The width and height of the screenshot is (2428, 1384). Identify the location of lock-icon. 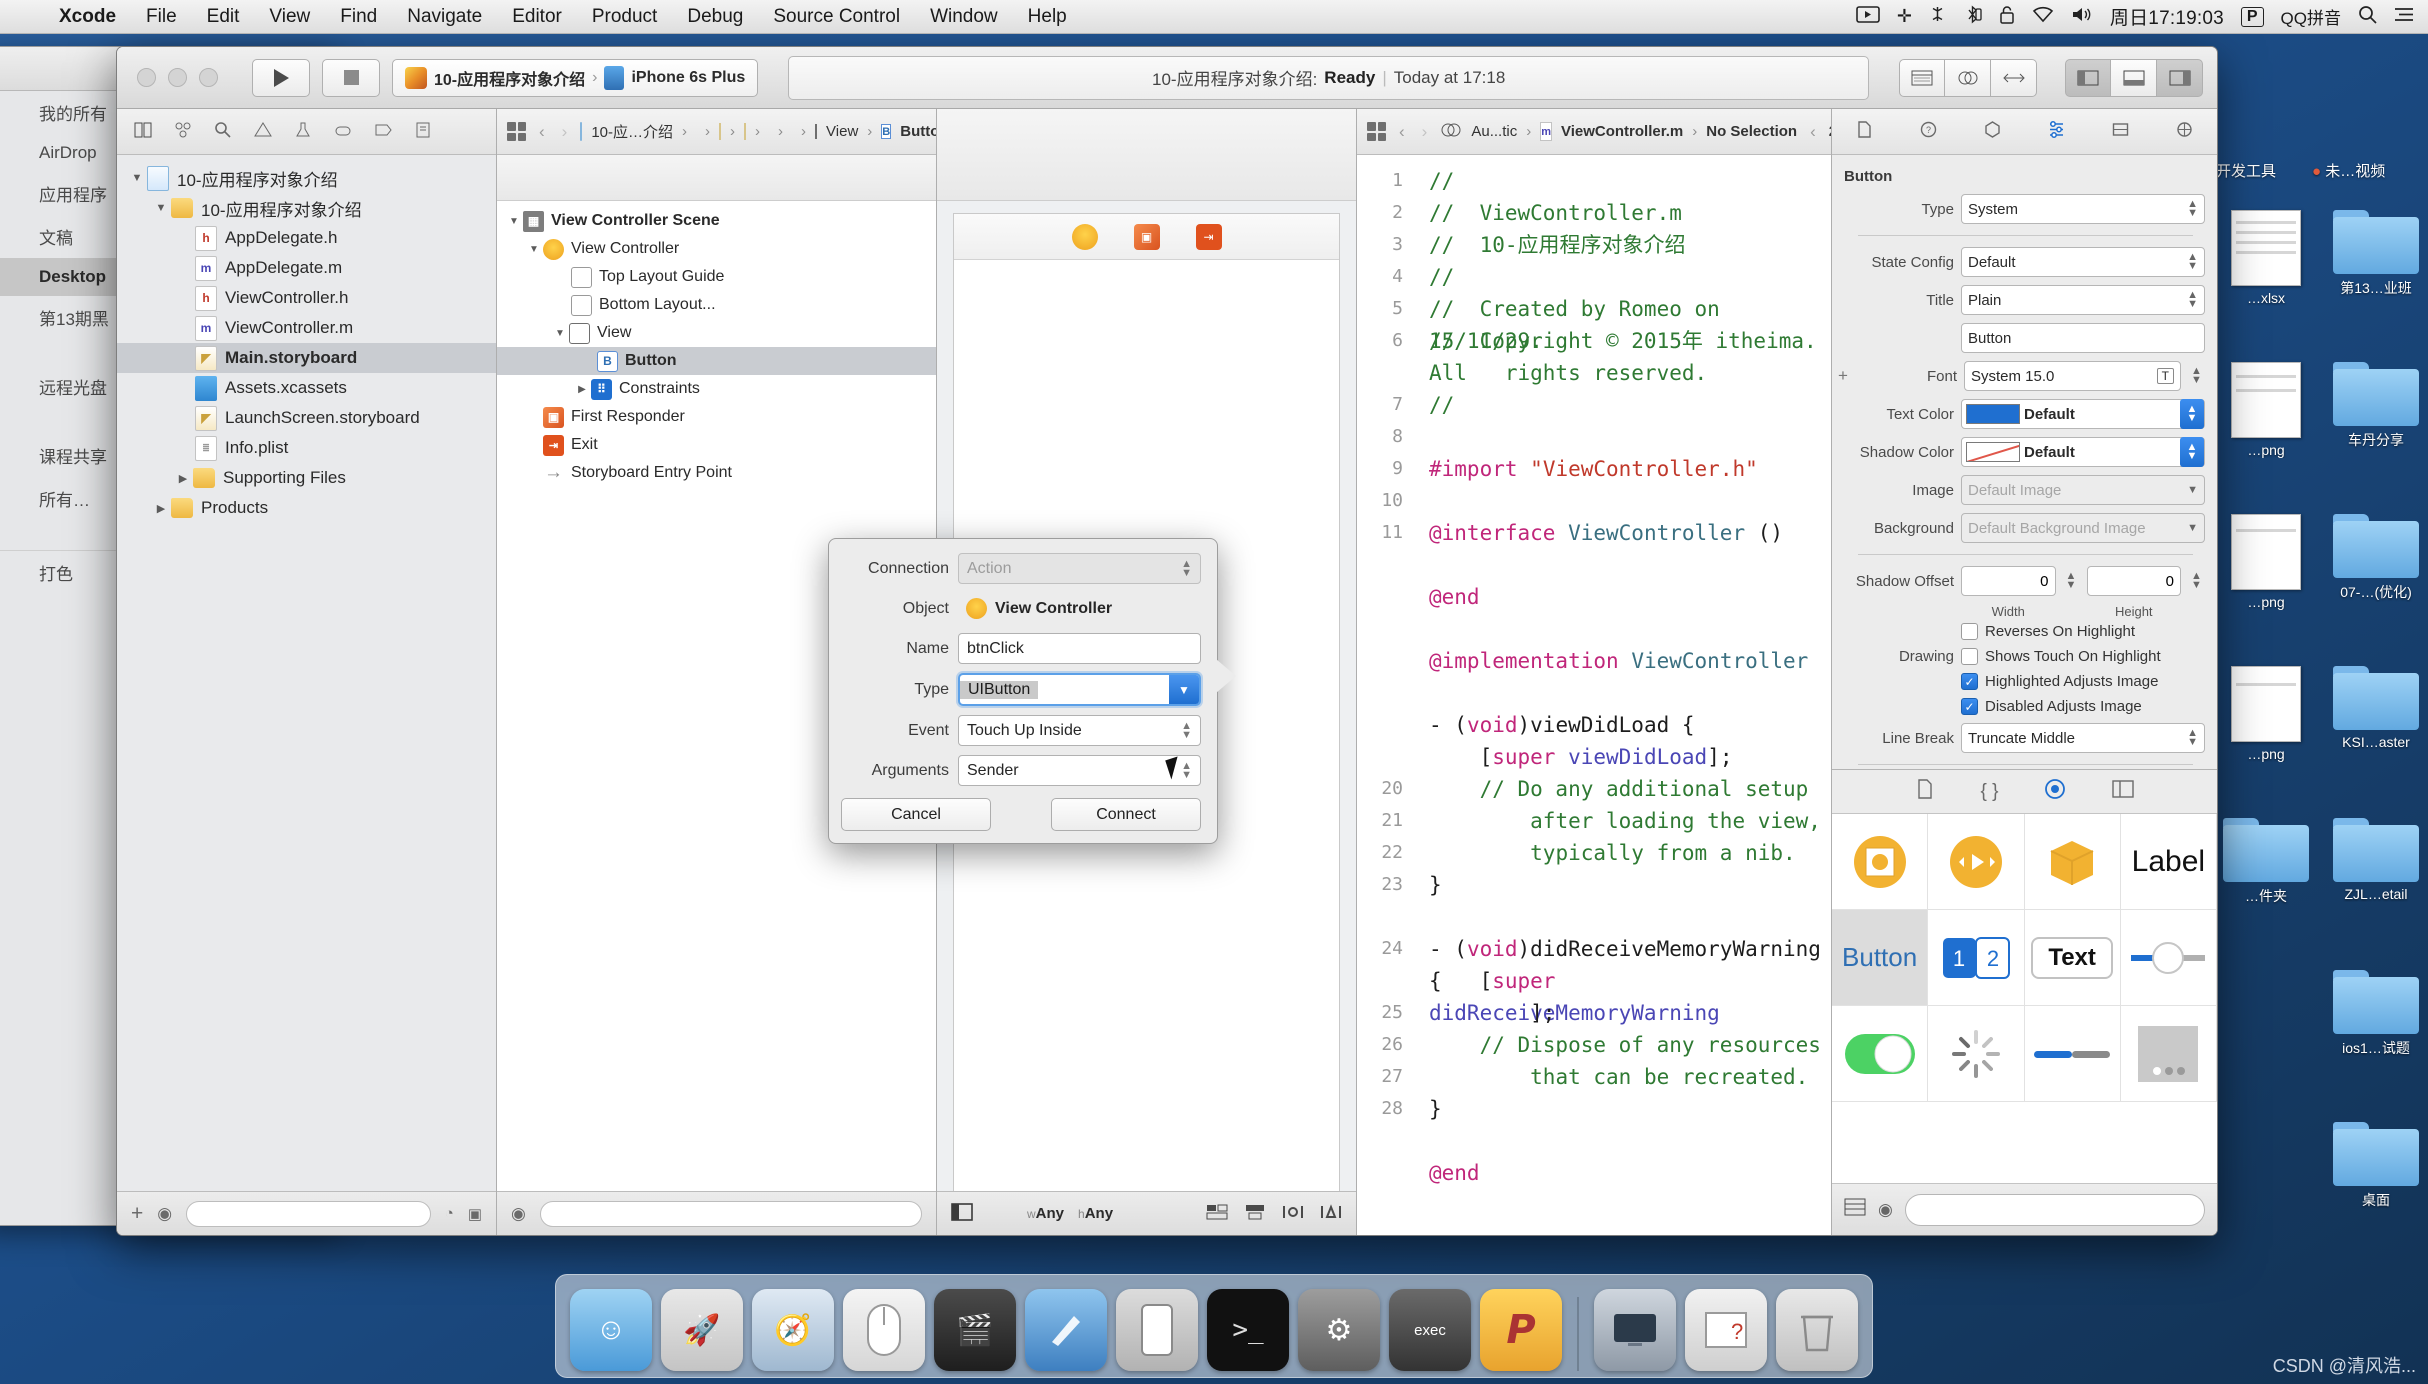
(2007, 17).